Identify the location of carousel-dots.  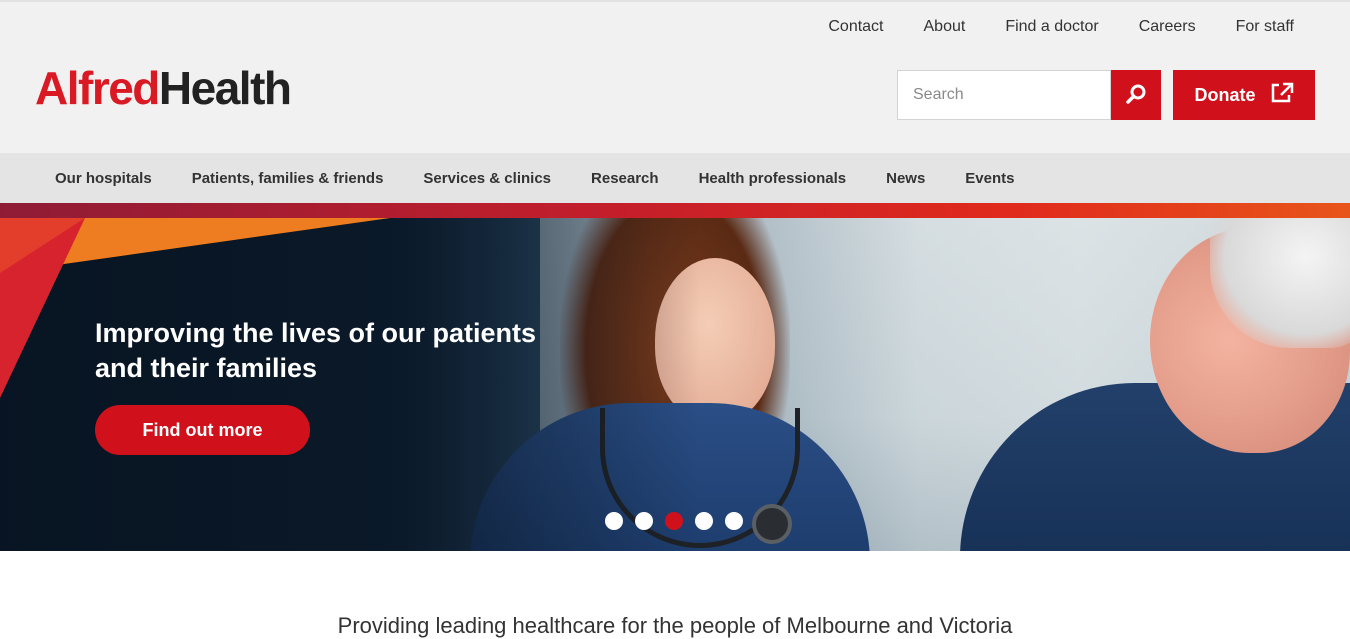
(674, 521).